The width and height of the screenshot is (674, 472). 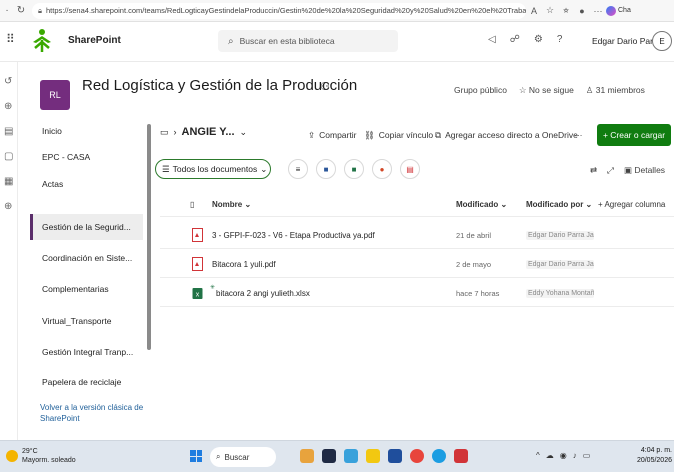 What do you see at coordinates (244, 132) in the screenshot?
I see `chevron-down-icon: ⌄` at bounding box center [244, 132].